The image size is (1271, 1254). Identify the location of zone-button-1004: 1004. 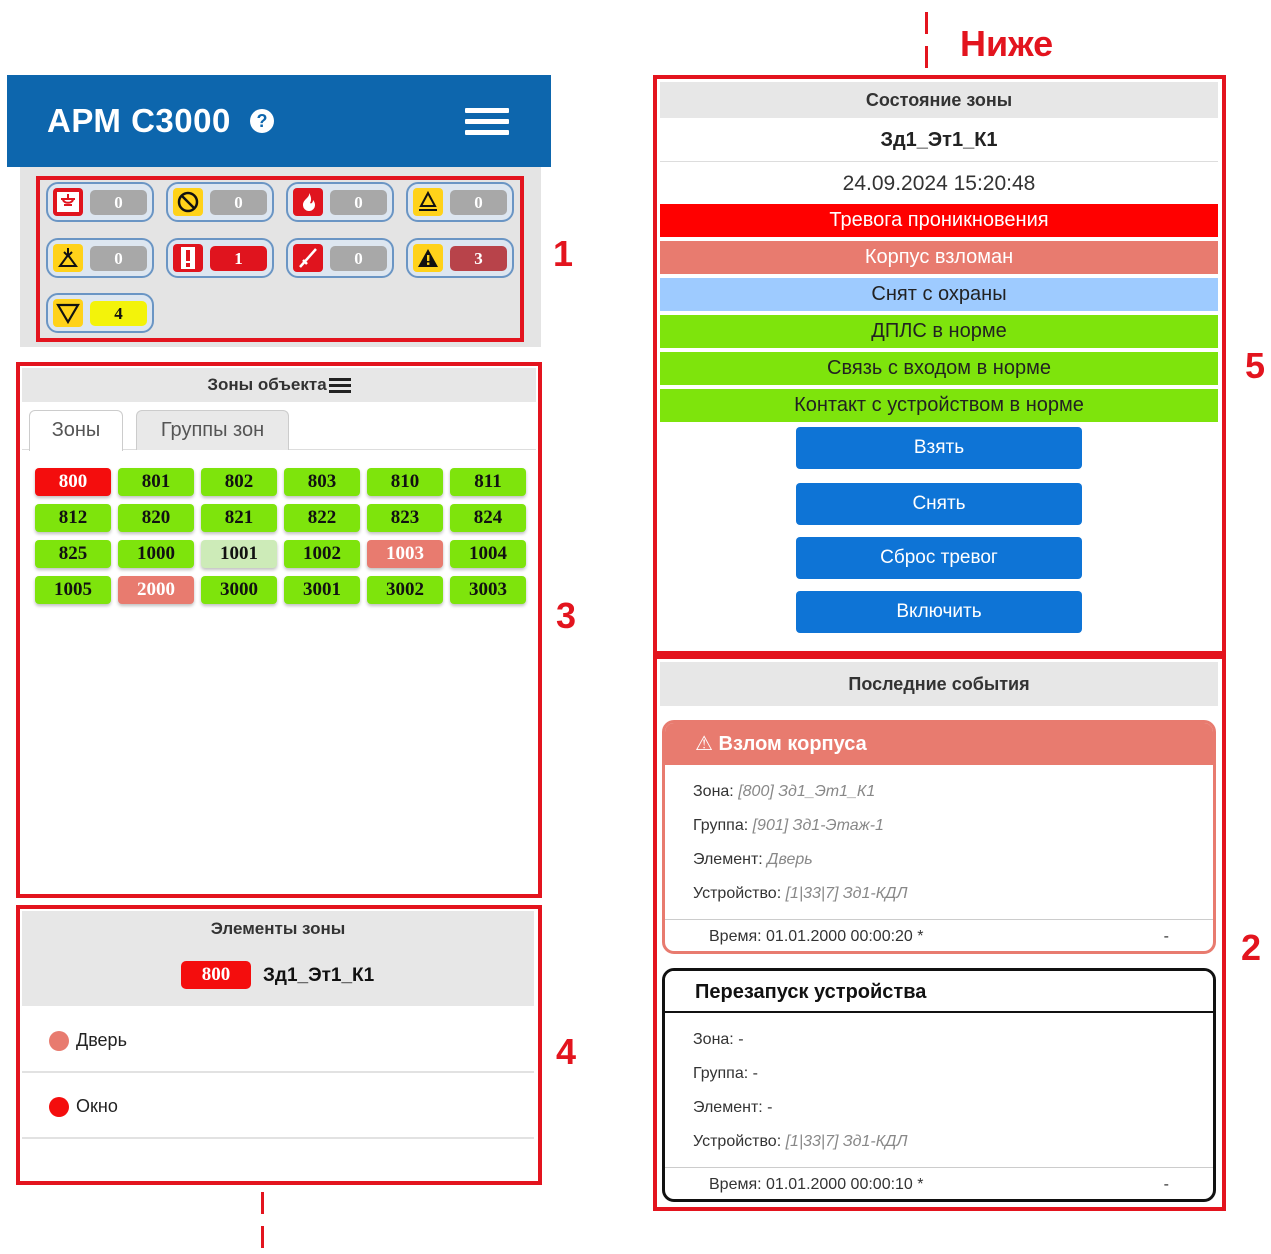
(488, 554).